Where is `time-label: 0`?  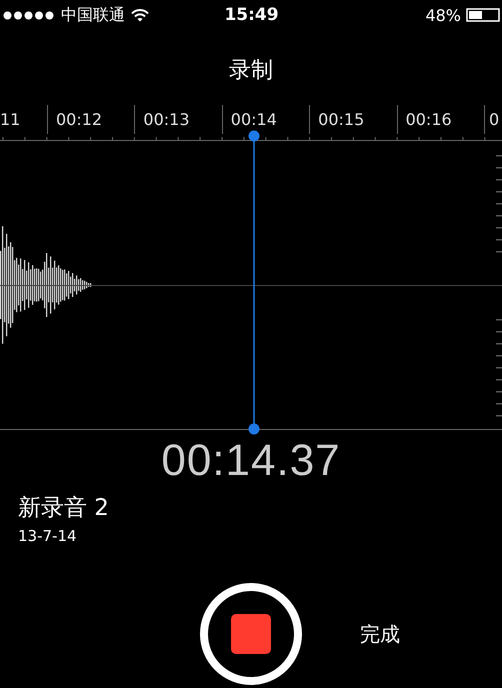
time-label: 0 is located at coordinates (494, 119).